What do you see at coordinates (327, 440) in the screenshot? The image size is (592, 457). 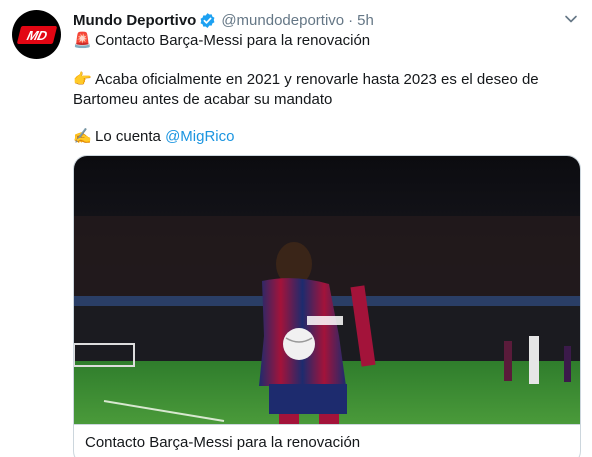 I see `card-title: Contacto Barça-Messi para la renovación` at bounding box center [327, 440].